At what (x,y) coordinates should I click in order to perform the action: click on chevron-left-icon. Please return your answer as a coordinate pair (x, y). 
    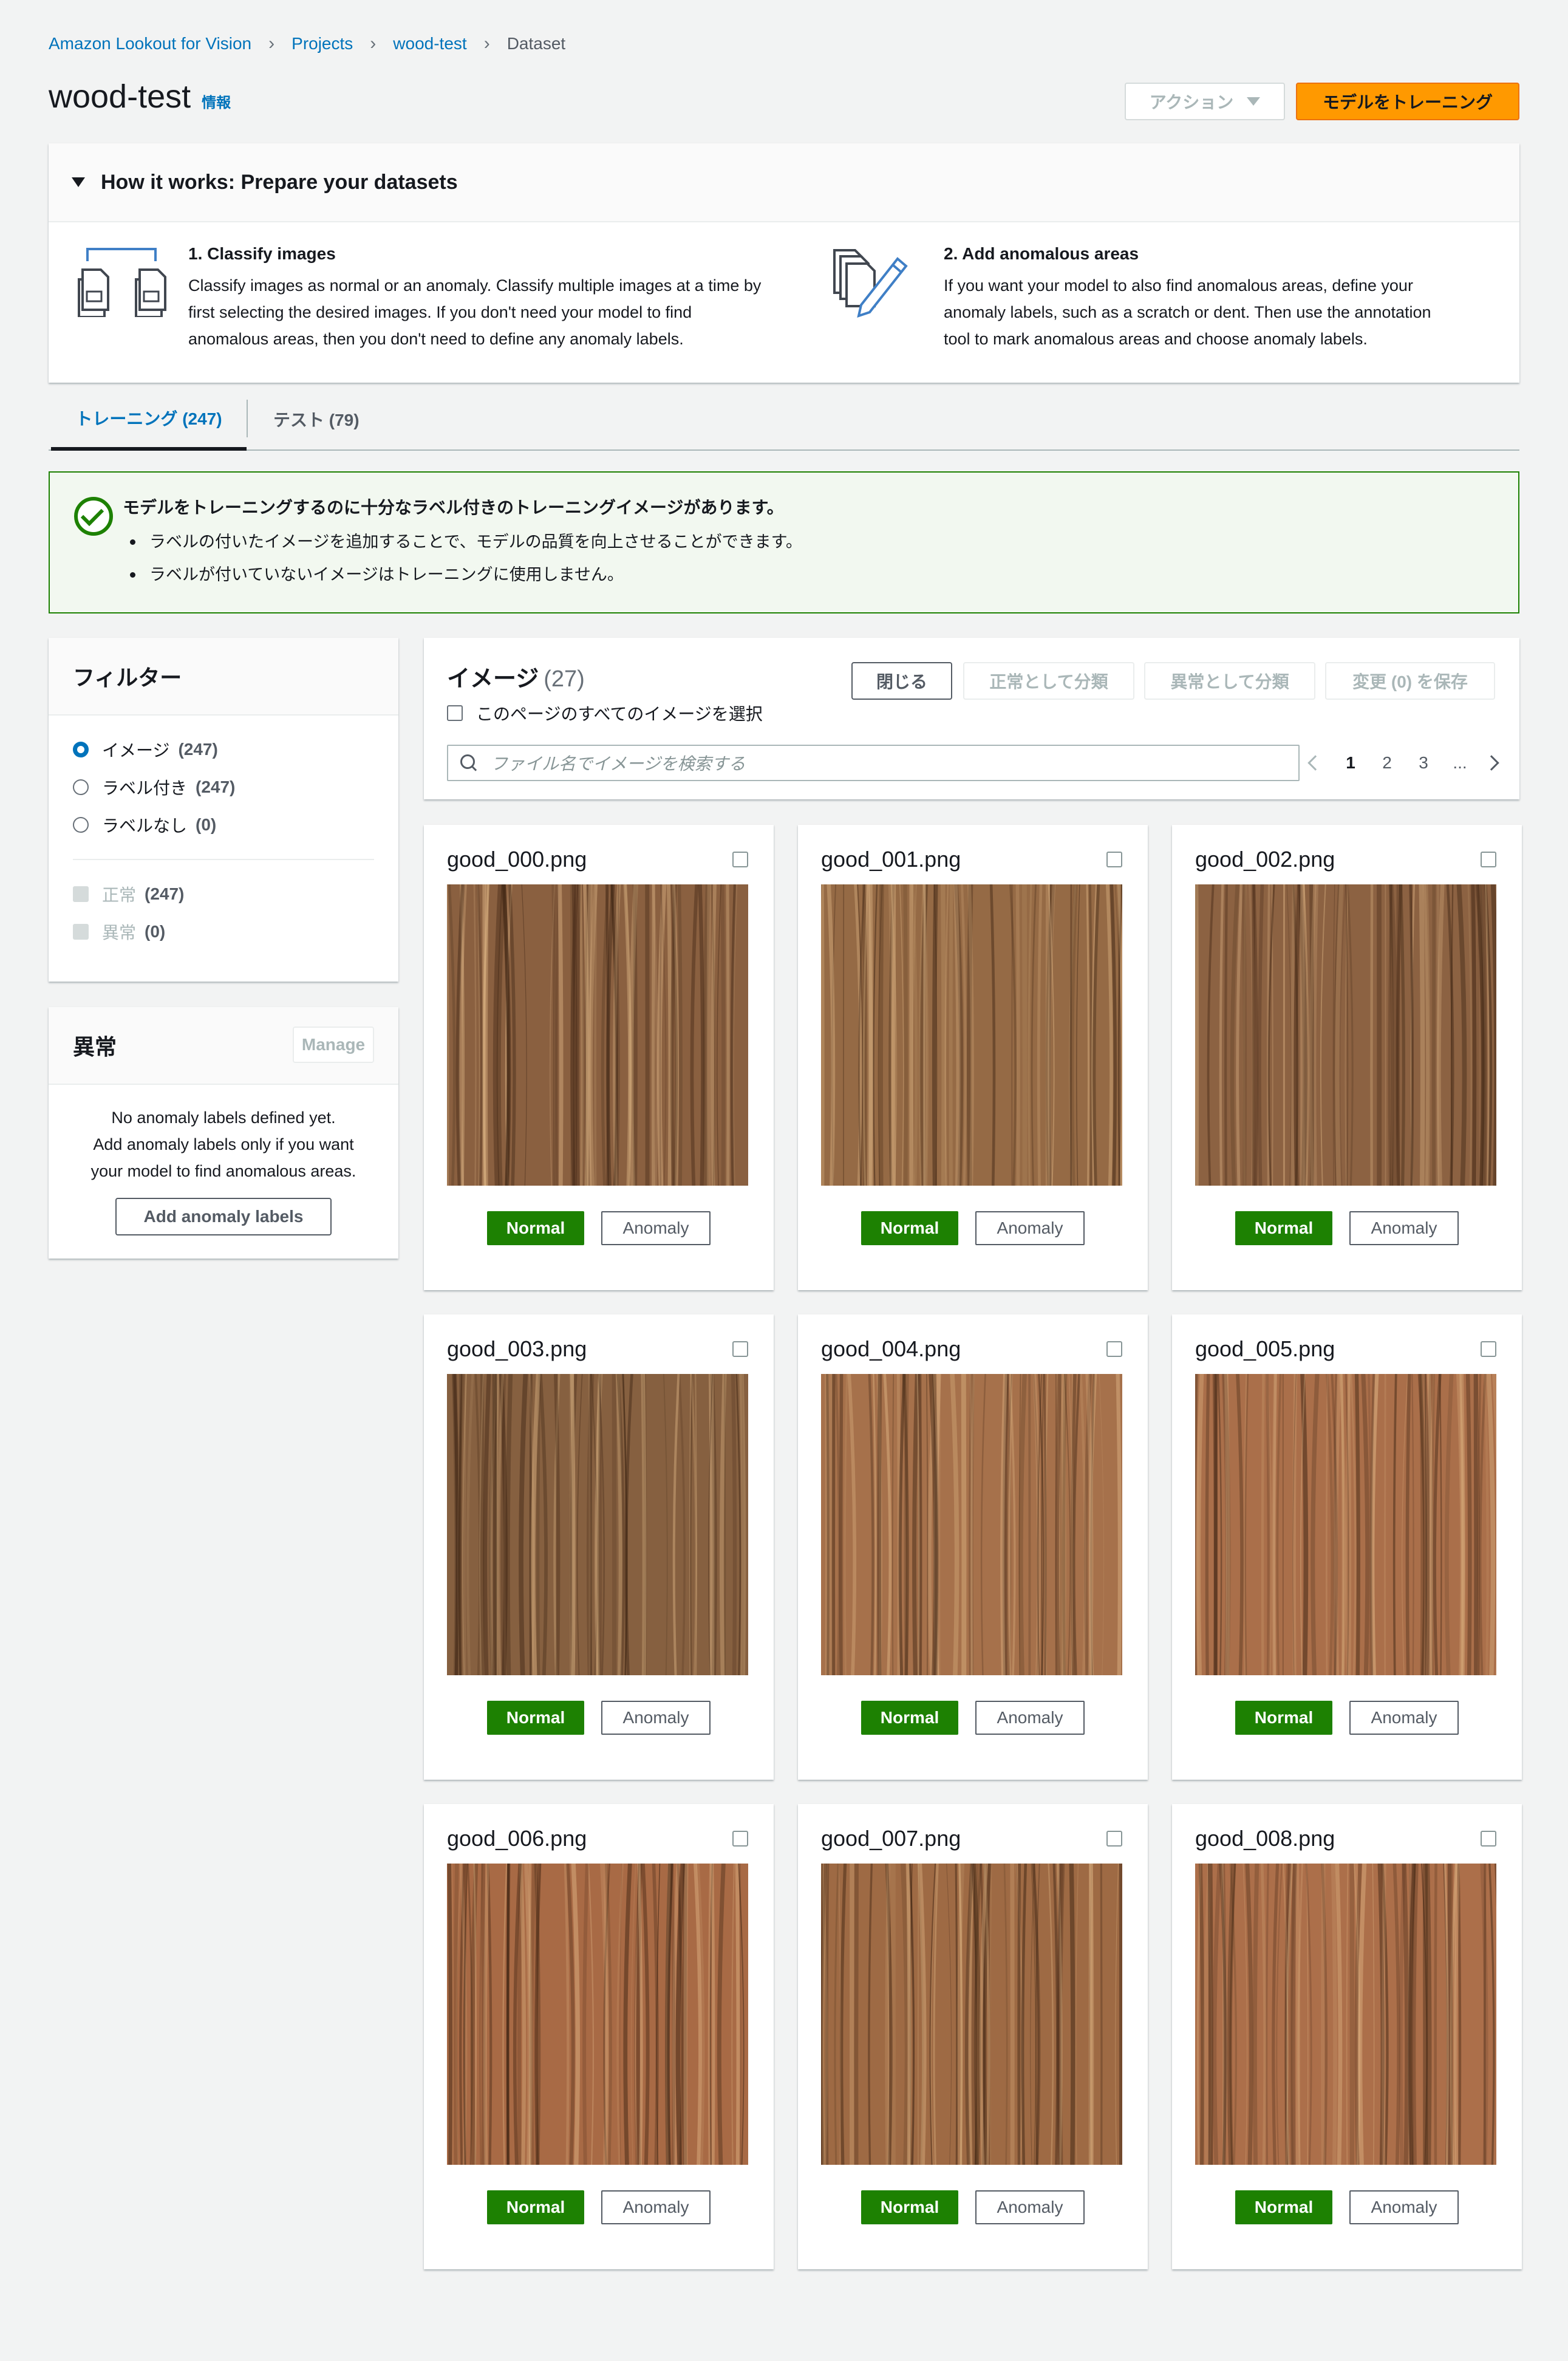
    Looking at the image, I should click on (1315, 763).